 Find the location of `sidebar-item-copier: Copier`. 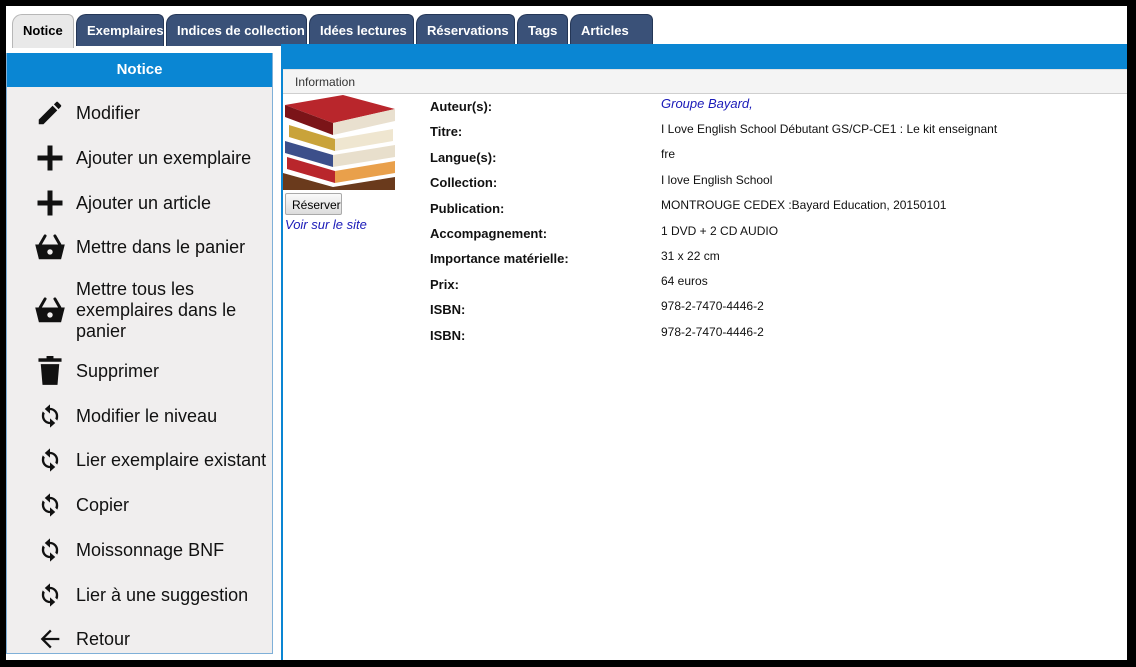

sidebar-item-copier: Copier is located at coordinates (139, 505).